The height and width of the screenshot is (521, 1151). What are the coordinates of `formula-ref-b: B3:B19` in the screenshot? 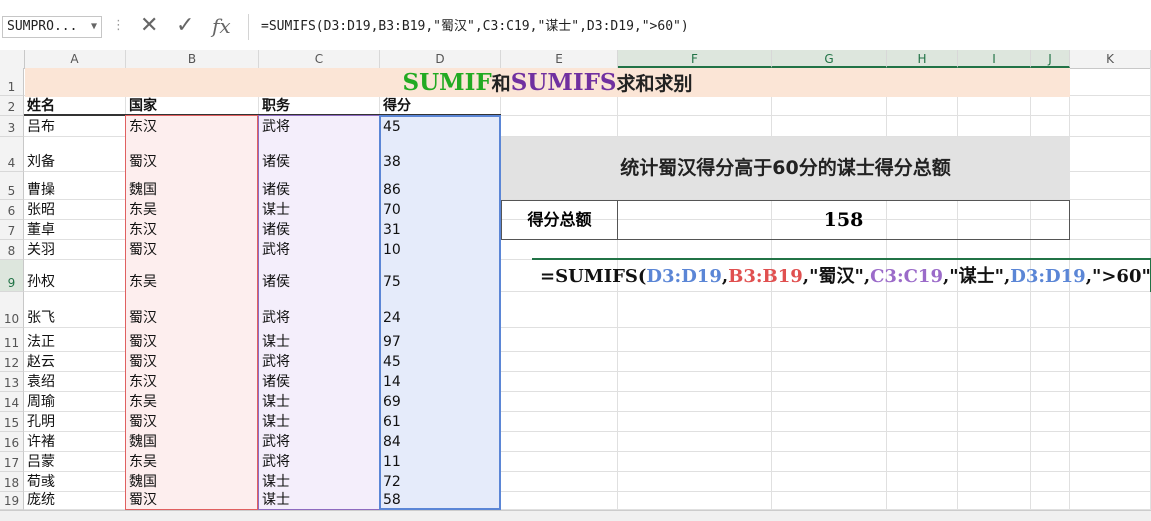 It's located at (765, 276).